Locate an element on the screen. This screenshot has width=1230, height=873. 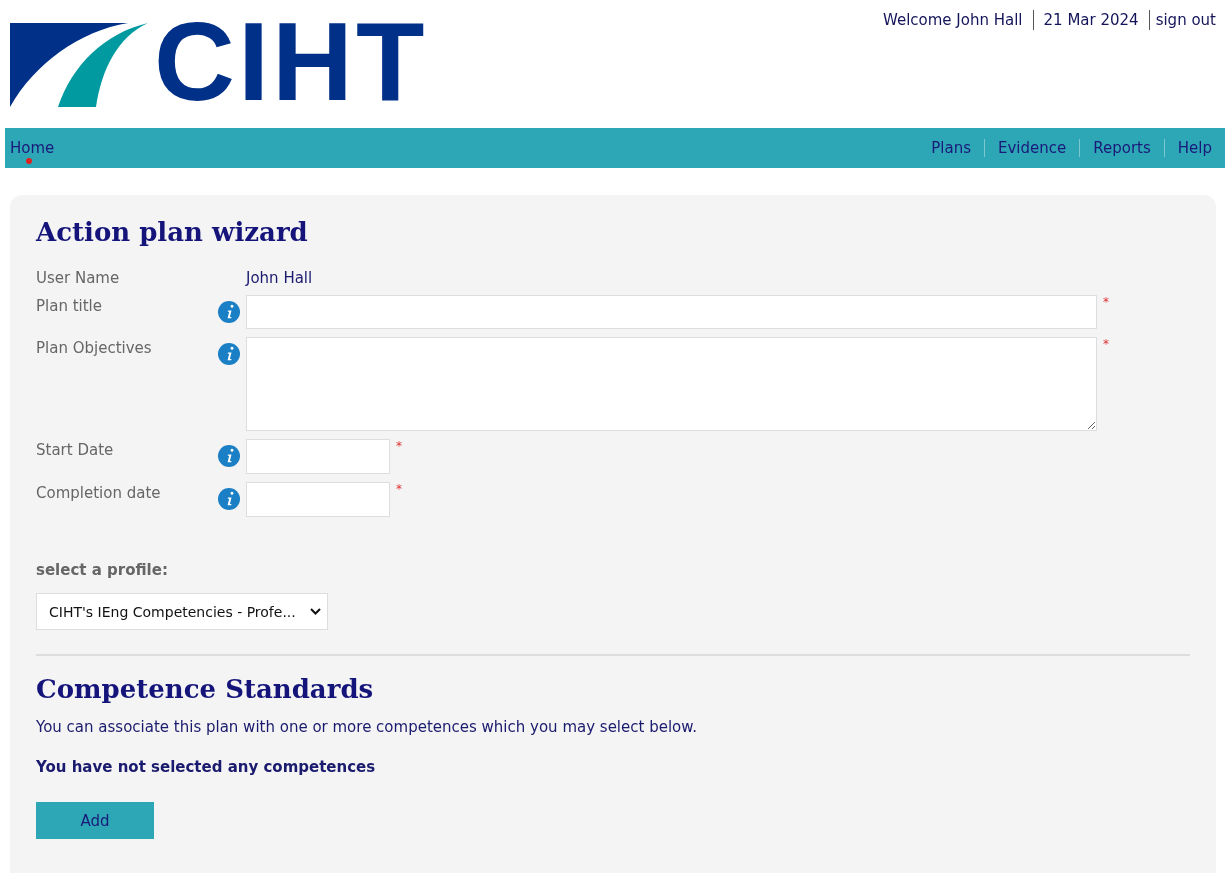
field-label: Plan Objectives is located at coordinates (94, 347).